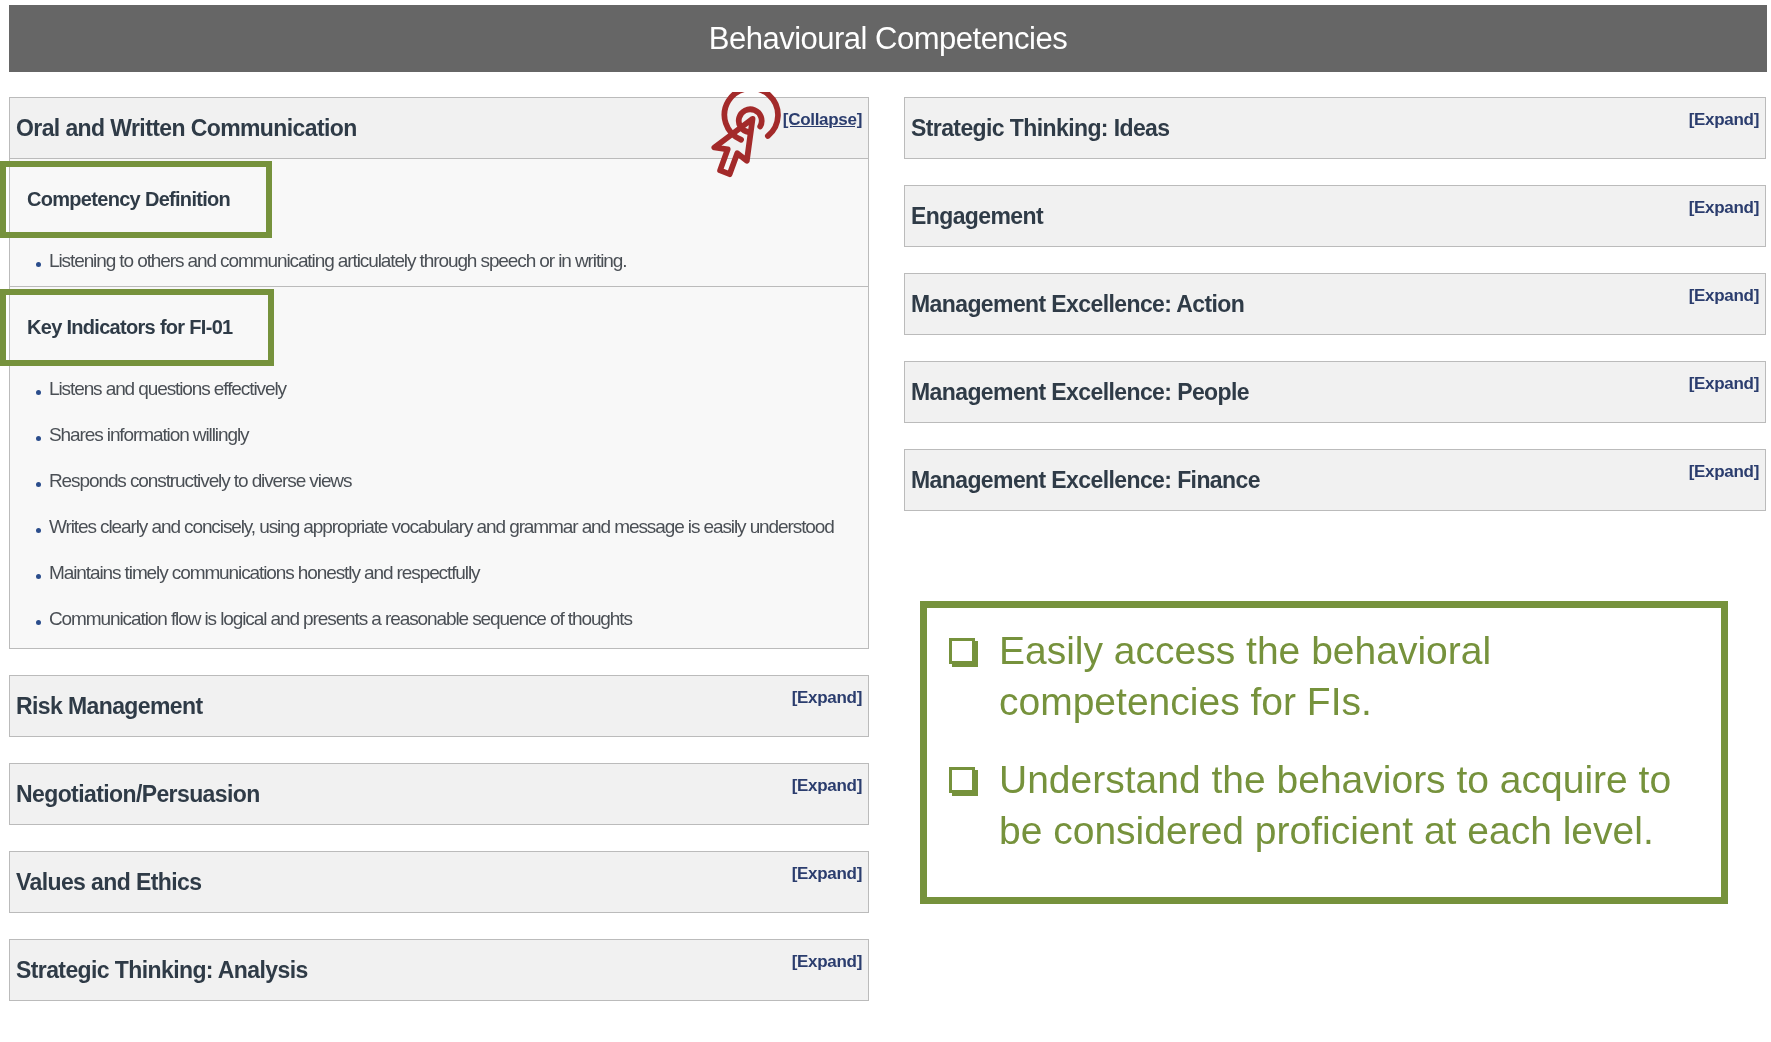 This screenshot has width=1771, height=1042. Describe the element at coordinates (1041, 128) in the screenshot. I see `panel-title: Strategic Thinking: Ideas` at that location.